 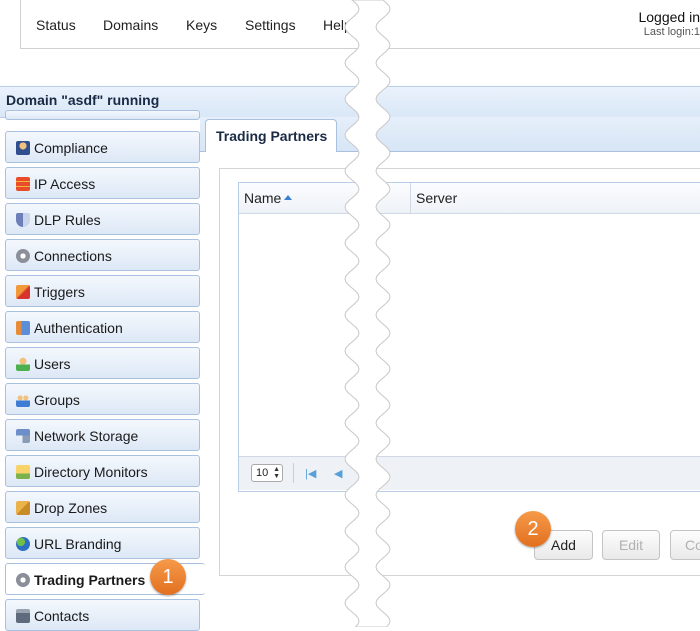 What do you see at coordinates (270, 25) in the screenshot?
I see `nav-settings: Settings` at bounding box center [270, 25].